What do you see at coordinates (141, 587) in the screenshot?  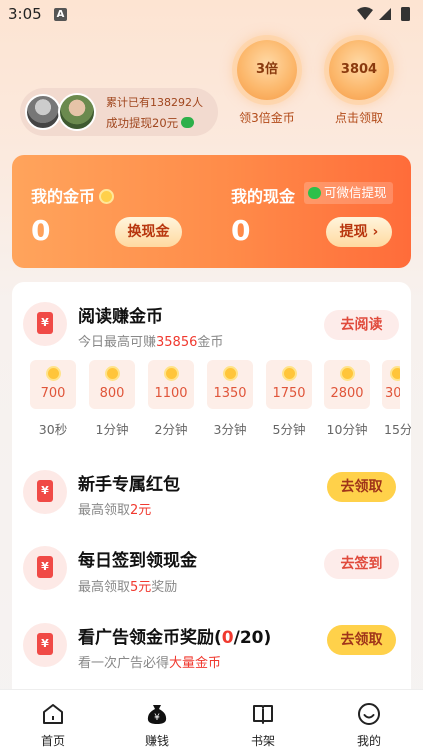 I see `checkin-sub-value: 5元` at bounding box center [141, 587].